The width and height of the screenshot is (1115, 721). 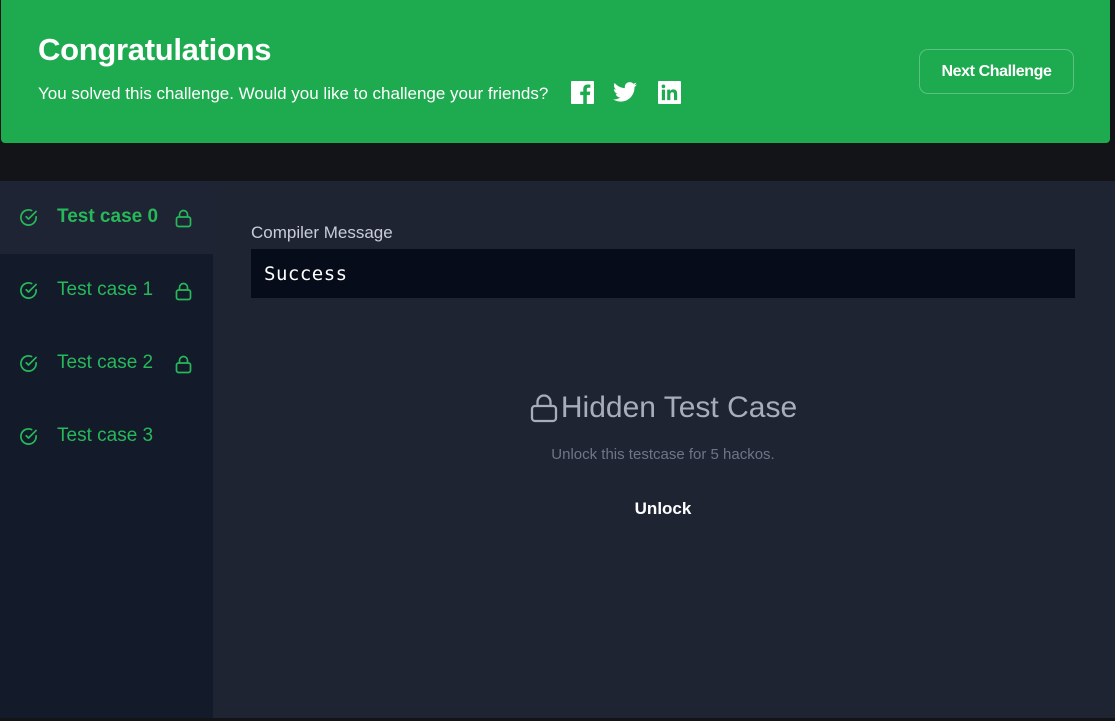 What do you see at coordinates (322, 232) in the screenshot?
I see `compiler-message-label: Compiler Message` at bounding box center [322, 232].